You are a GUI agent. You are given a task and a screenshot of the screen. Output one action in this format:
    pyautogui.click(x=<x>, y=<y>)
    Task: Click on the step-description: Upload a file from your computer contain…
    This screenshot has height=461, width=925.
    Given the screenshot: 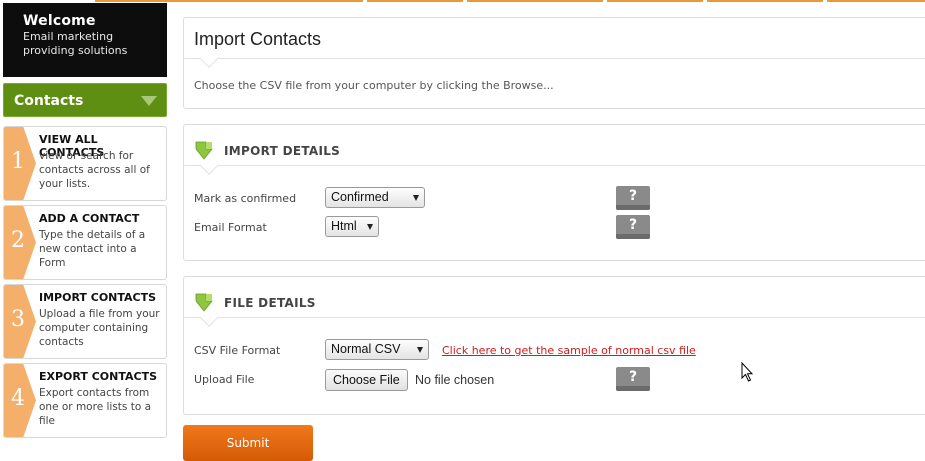 What is the action you would take?
    pyautogui.click(x=99, y=328)
    